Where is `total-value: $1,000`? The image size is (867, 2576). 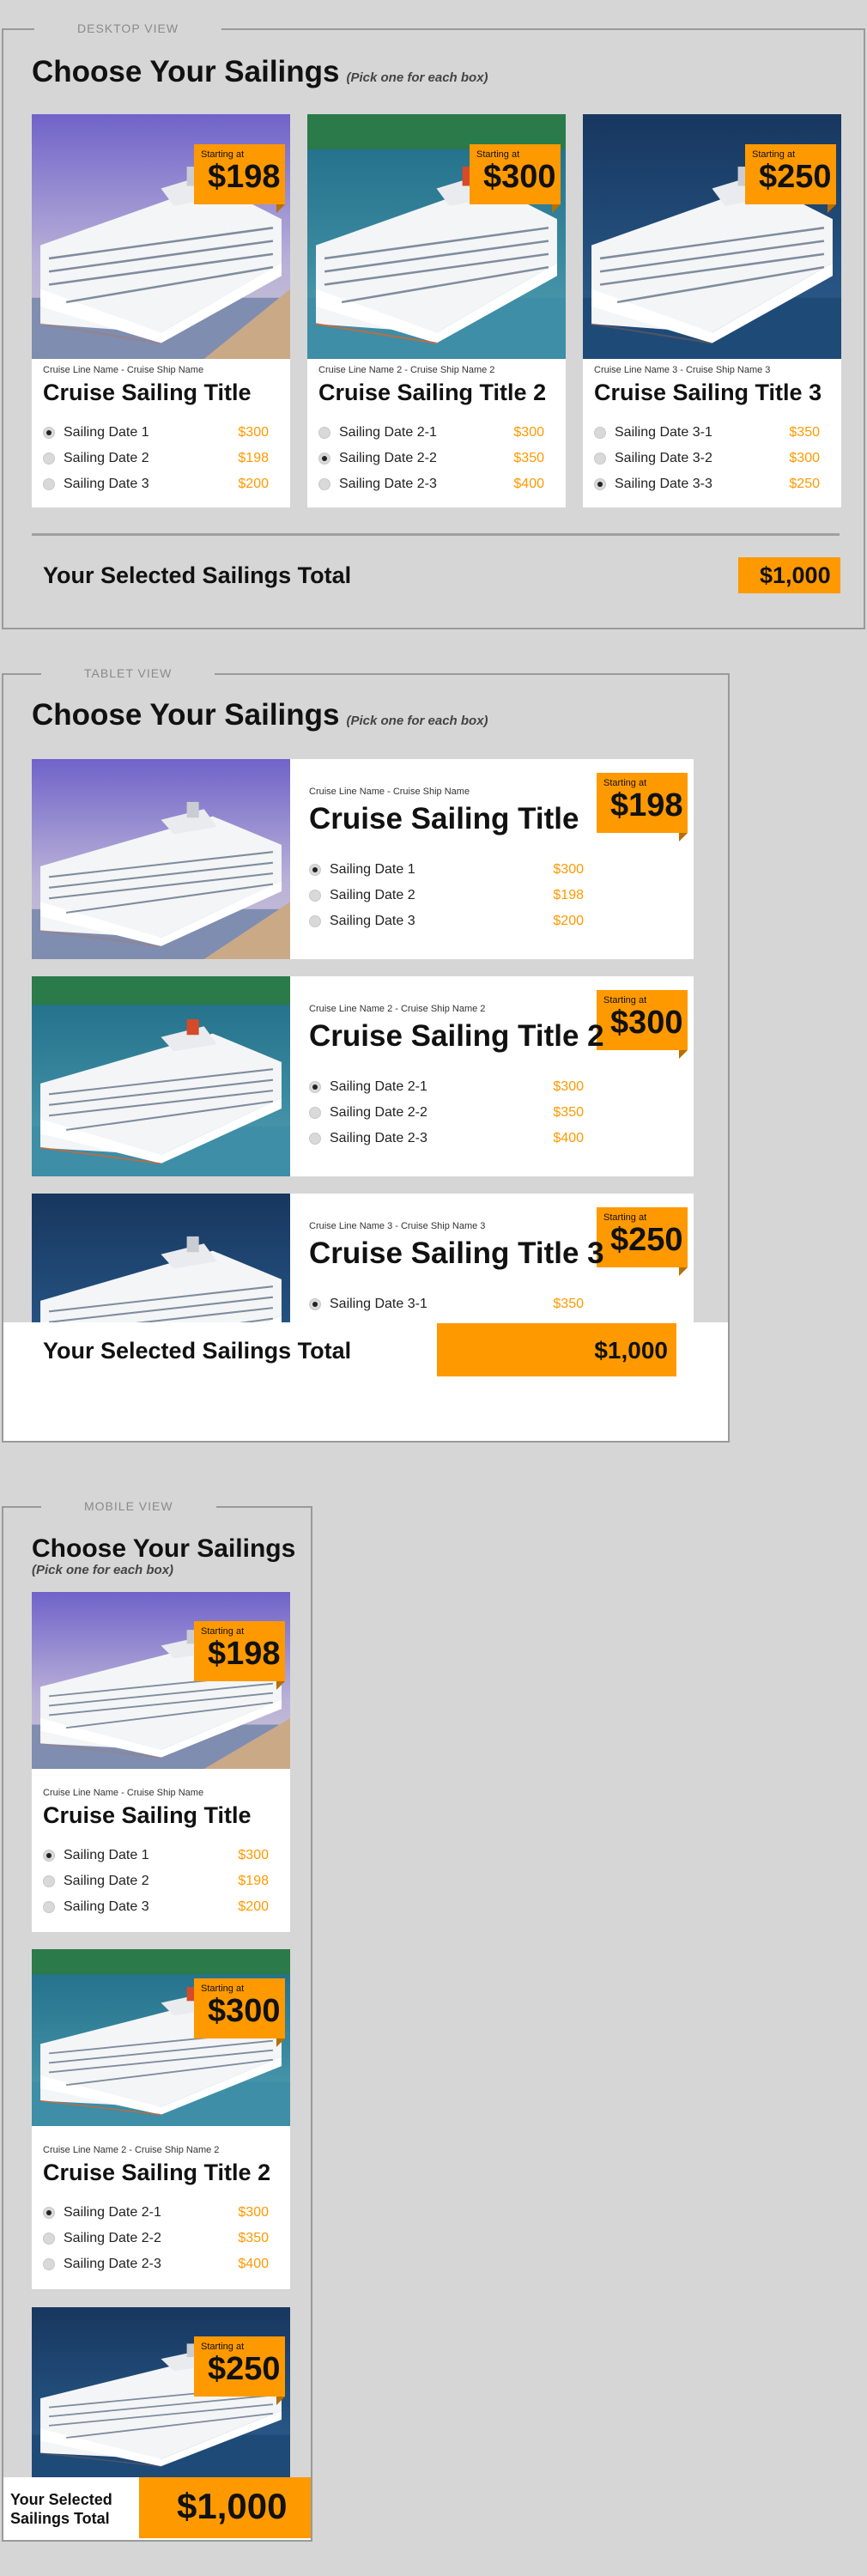
total-value: $1,000 is located at coordinates (789, 575).